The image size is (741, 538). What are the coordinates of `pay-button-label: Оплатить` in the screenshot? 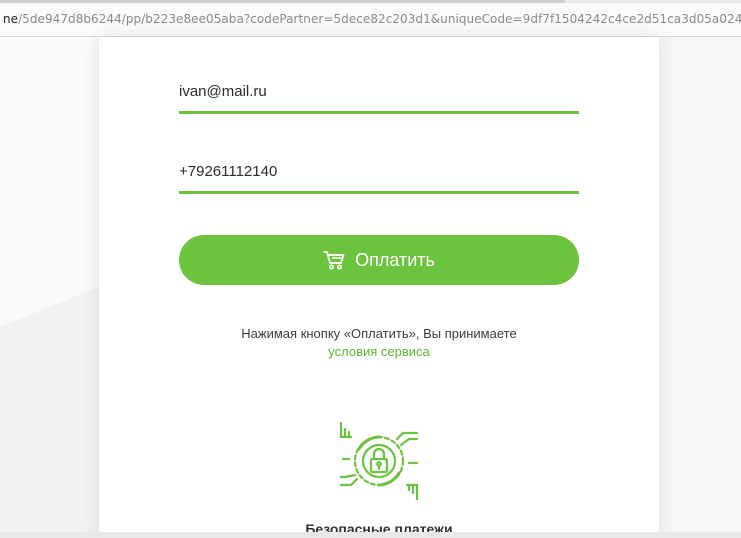 It's located at (395, 259).